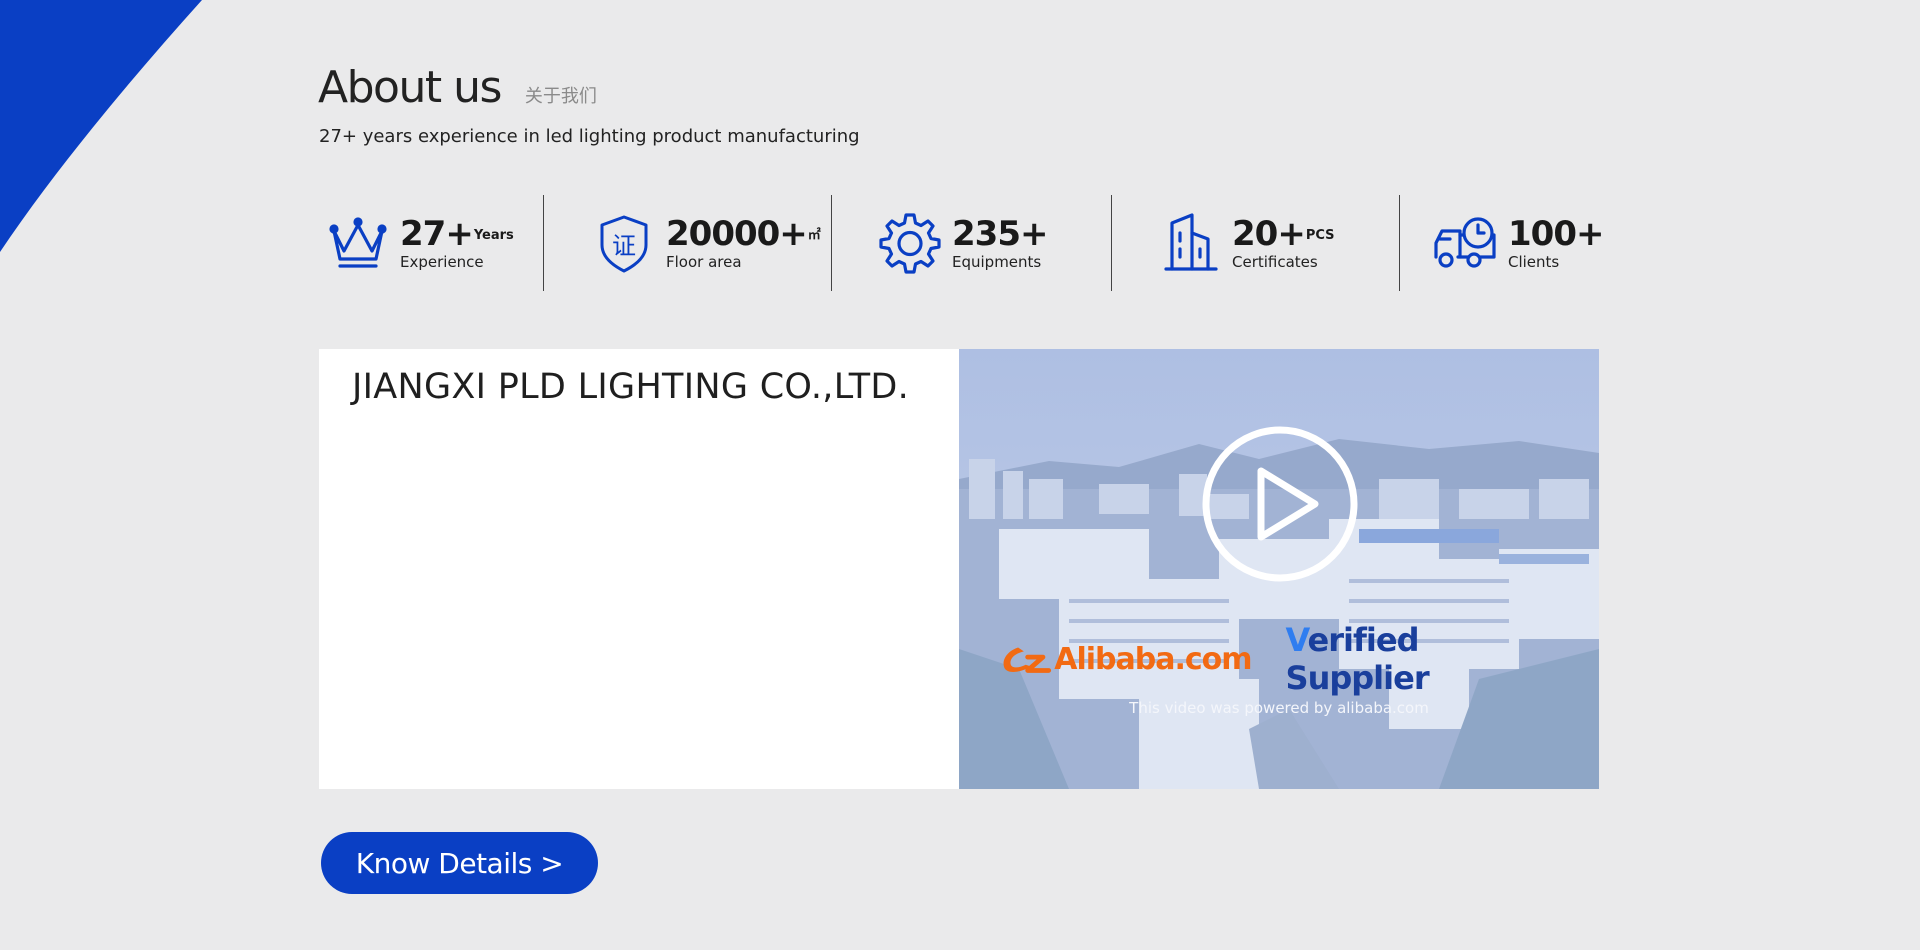  Describe the element at coordinates (1279, 708) in the screenshot. I see `video-powered-text: This video was powered by alibaba.com` at that location.